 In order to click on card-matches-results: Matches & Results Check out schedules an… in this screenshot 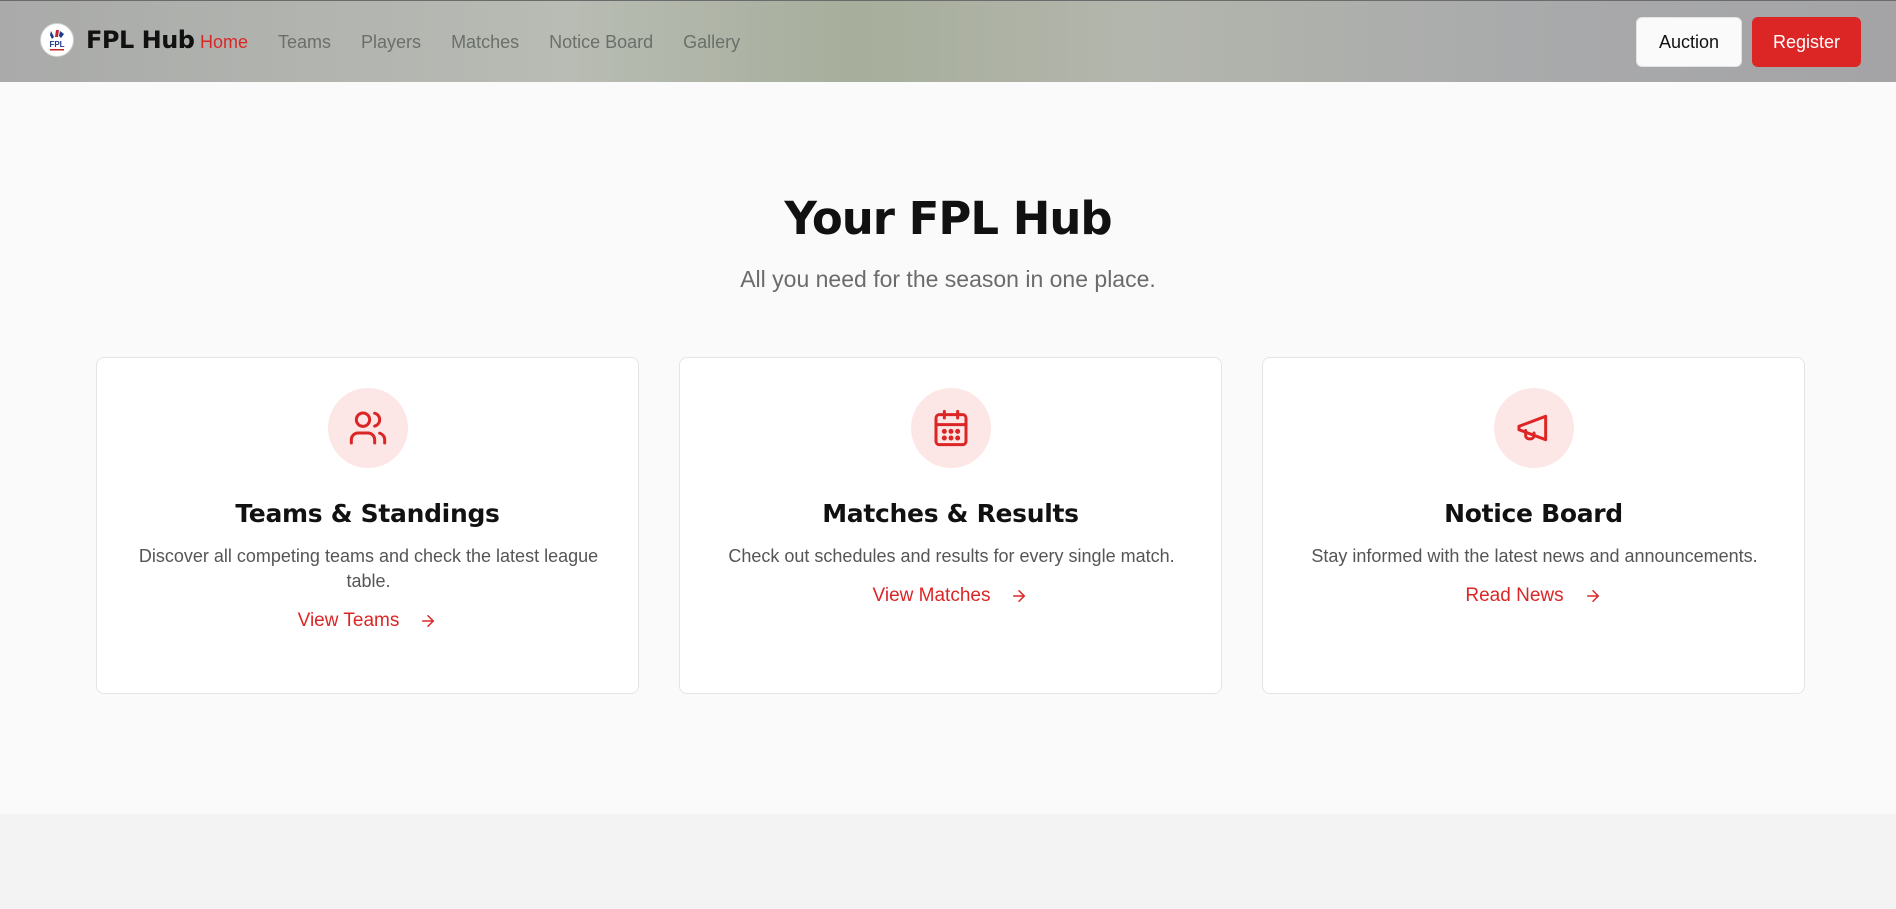, I will do `click(950, 525)`.